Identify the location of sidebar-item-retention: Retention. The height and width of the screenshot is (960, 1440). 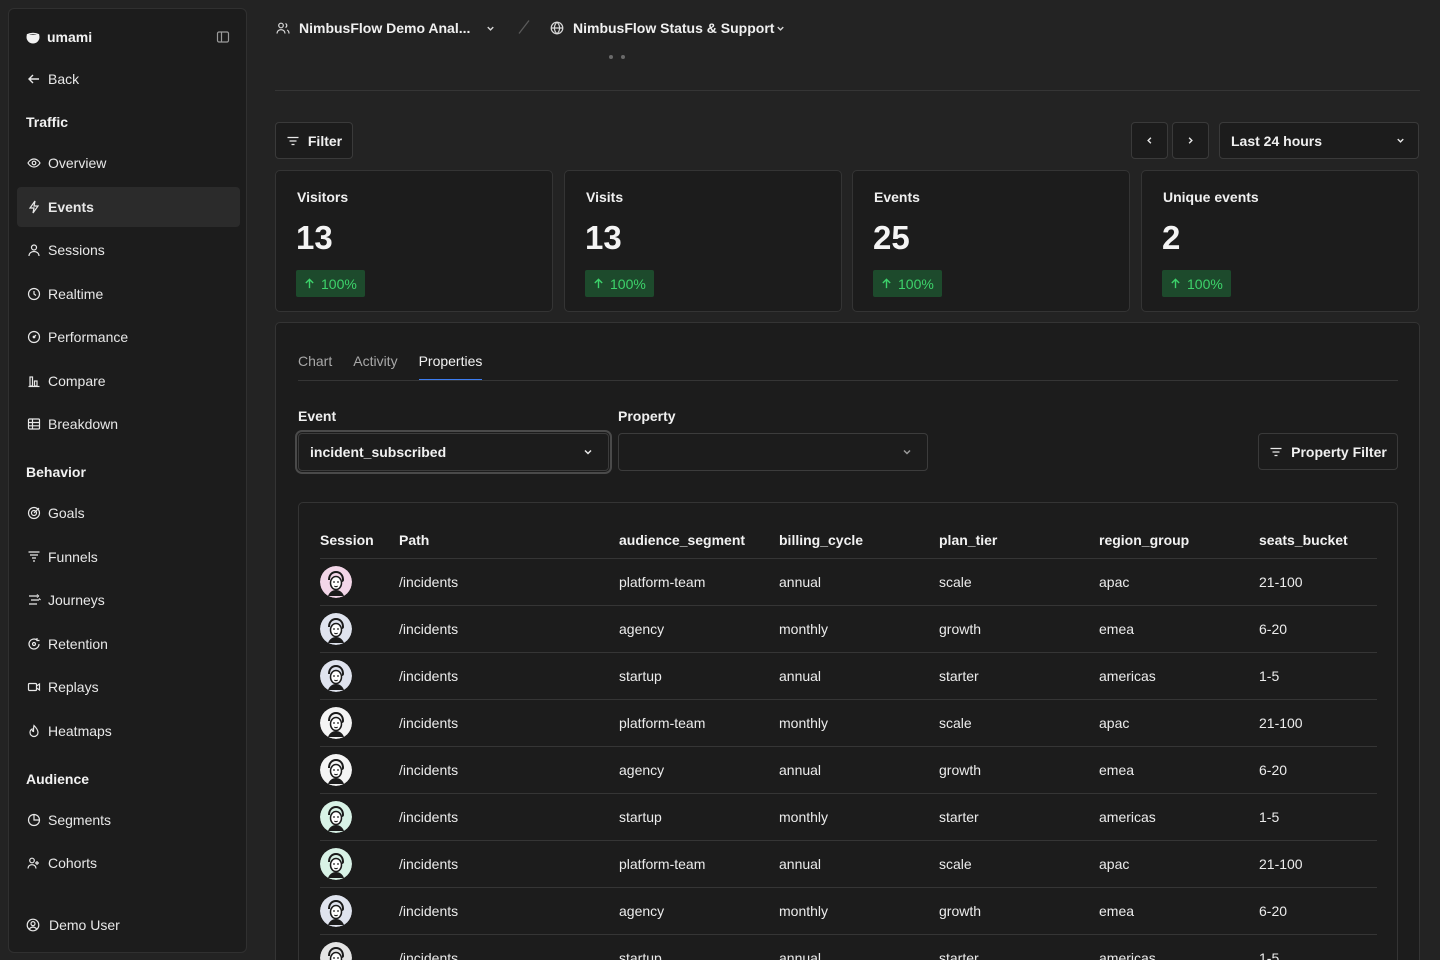
(128, 644).